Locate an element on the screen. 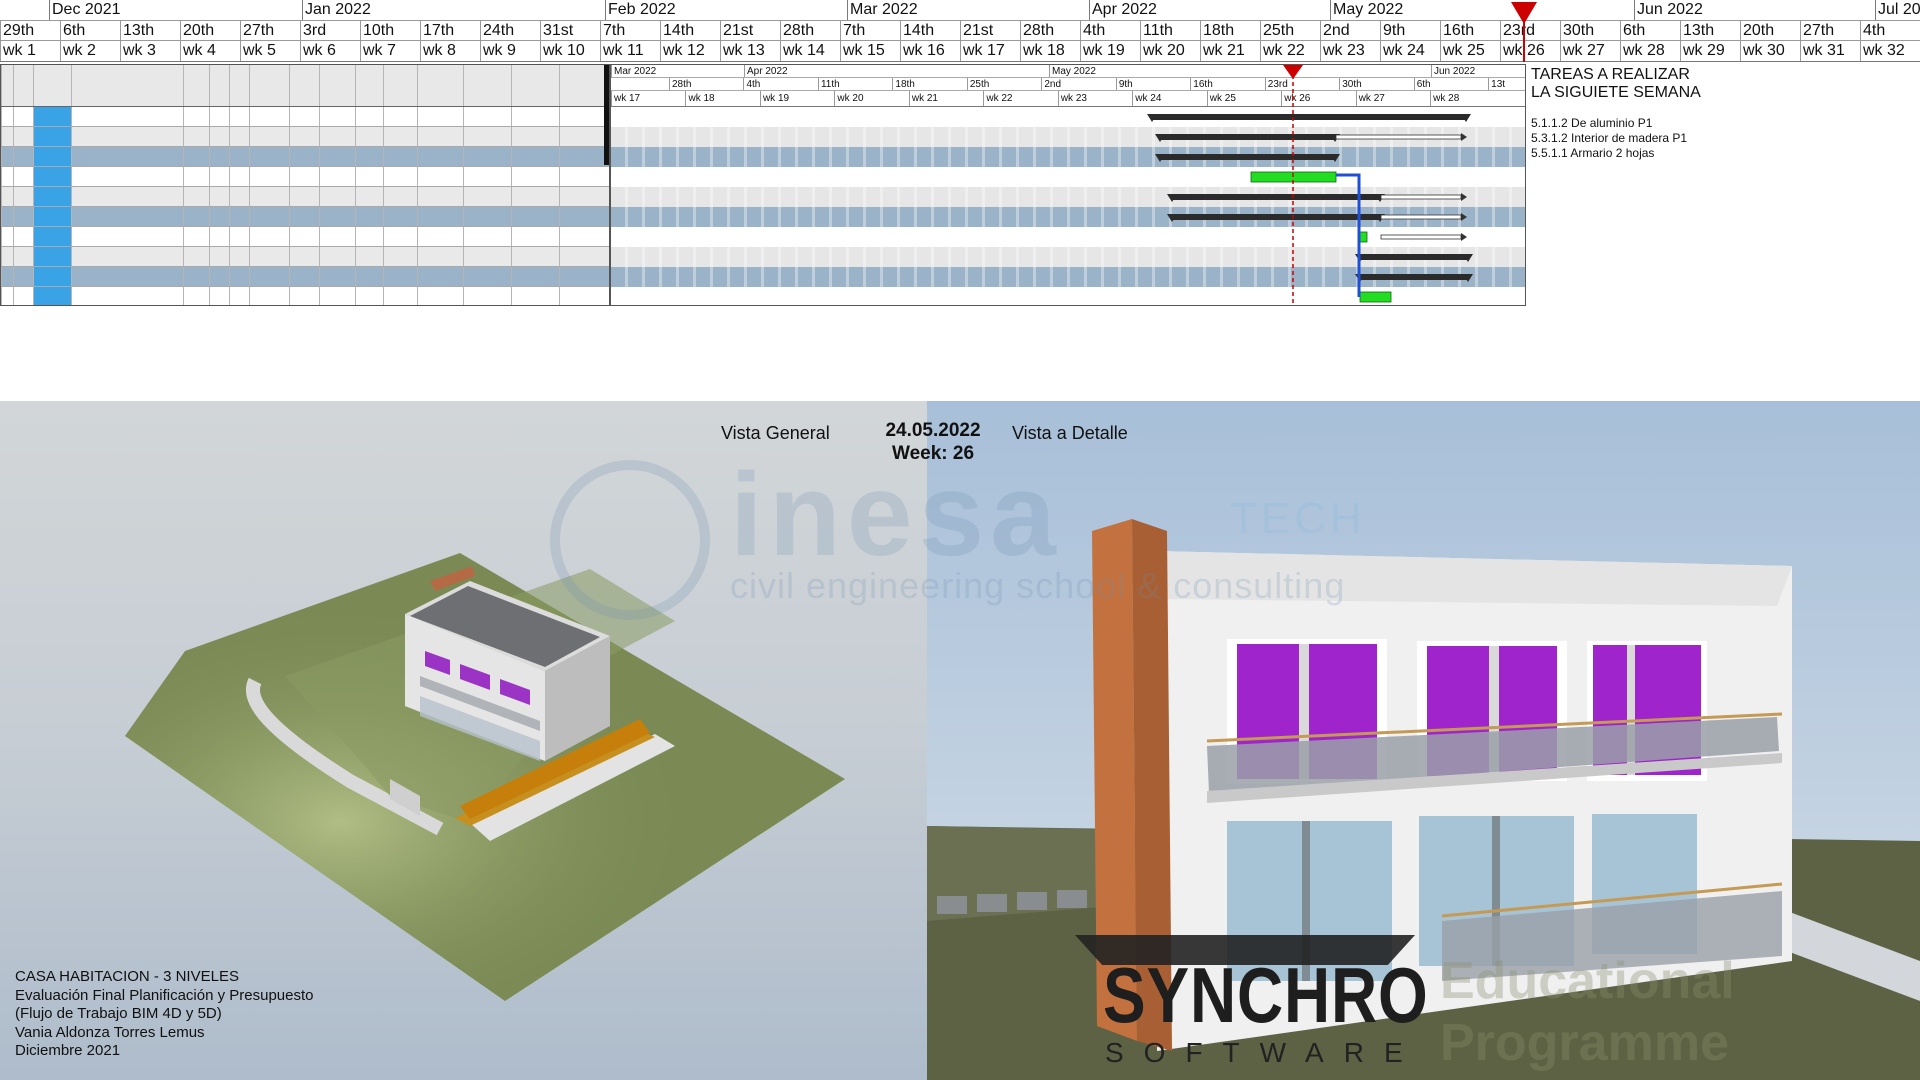  task-bar is located at coordinates (1363, 237).